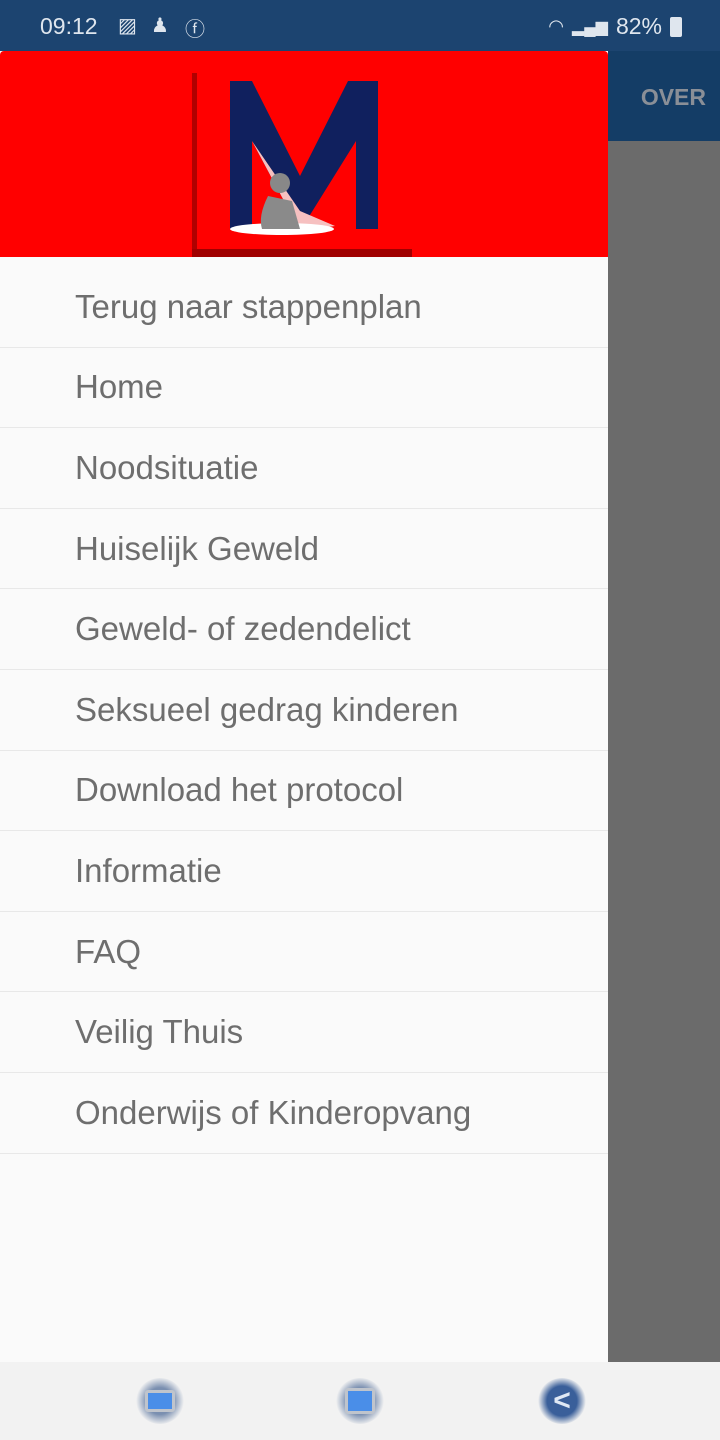  Describe the element at coordinates (302, 165) in the screenshot. I see `app-logo` at that location.